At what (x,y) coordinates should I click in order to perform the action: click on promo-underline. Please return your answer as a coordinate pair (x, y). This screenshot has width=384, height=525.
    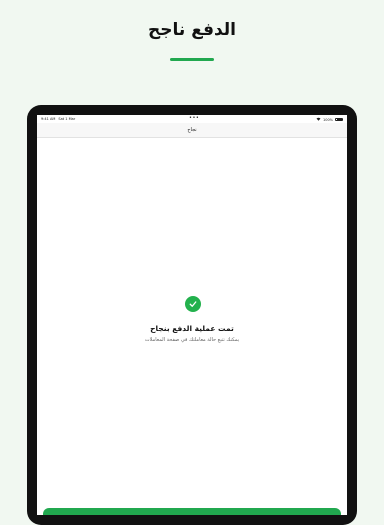
    Looking at the image, I should click on (192, 59).